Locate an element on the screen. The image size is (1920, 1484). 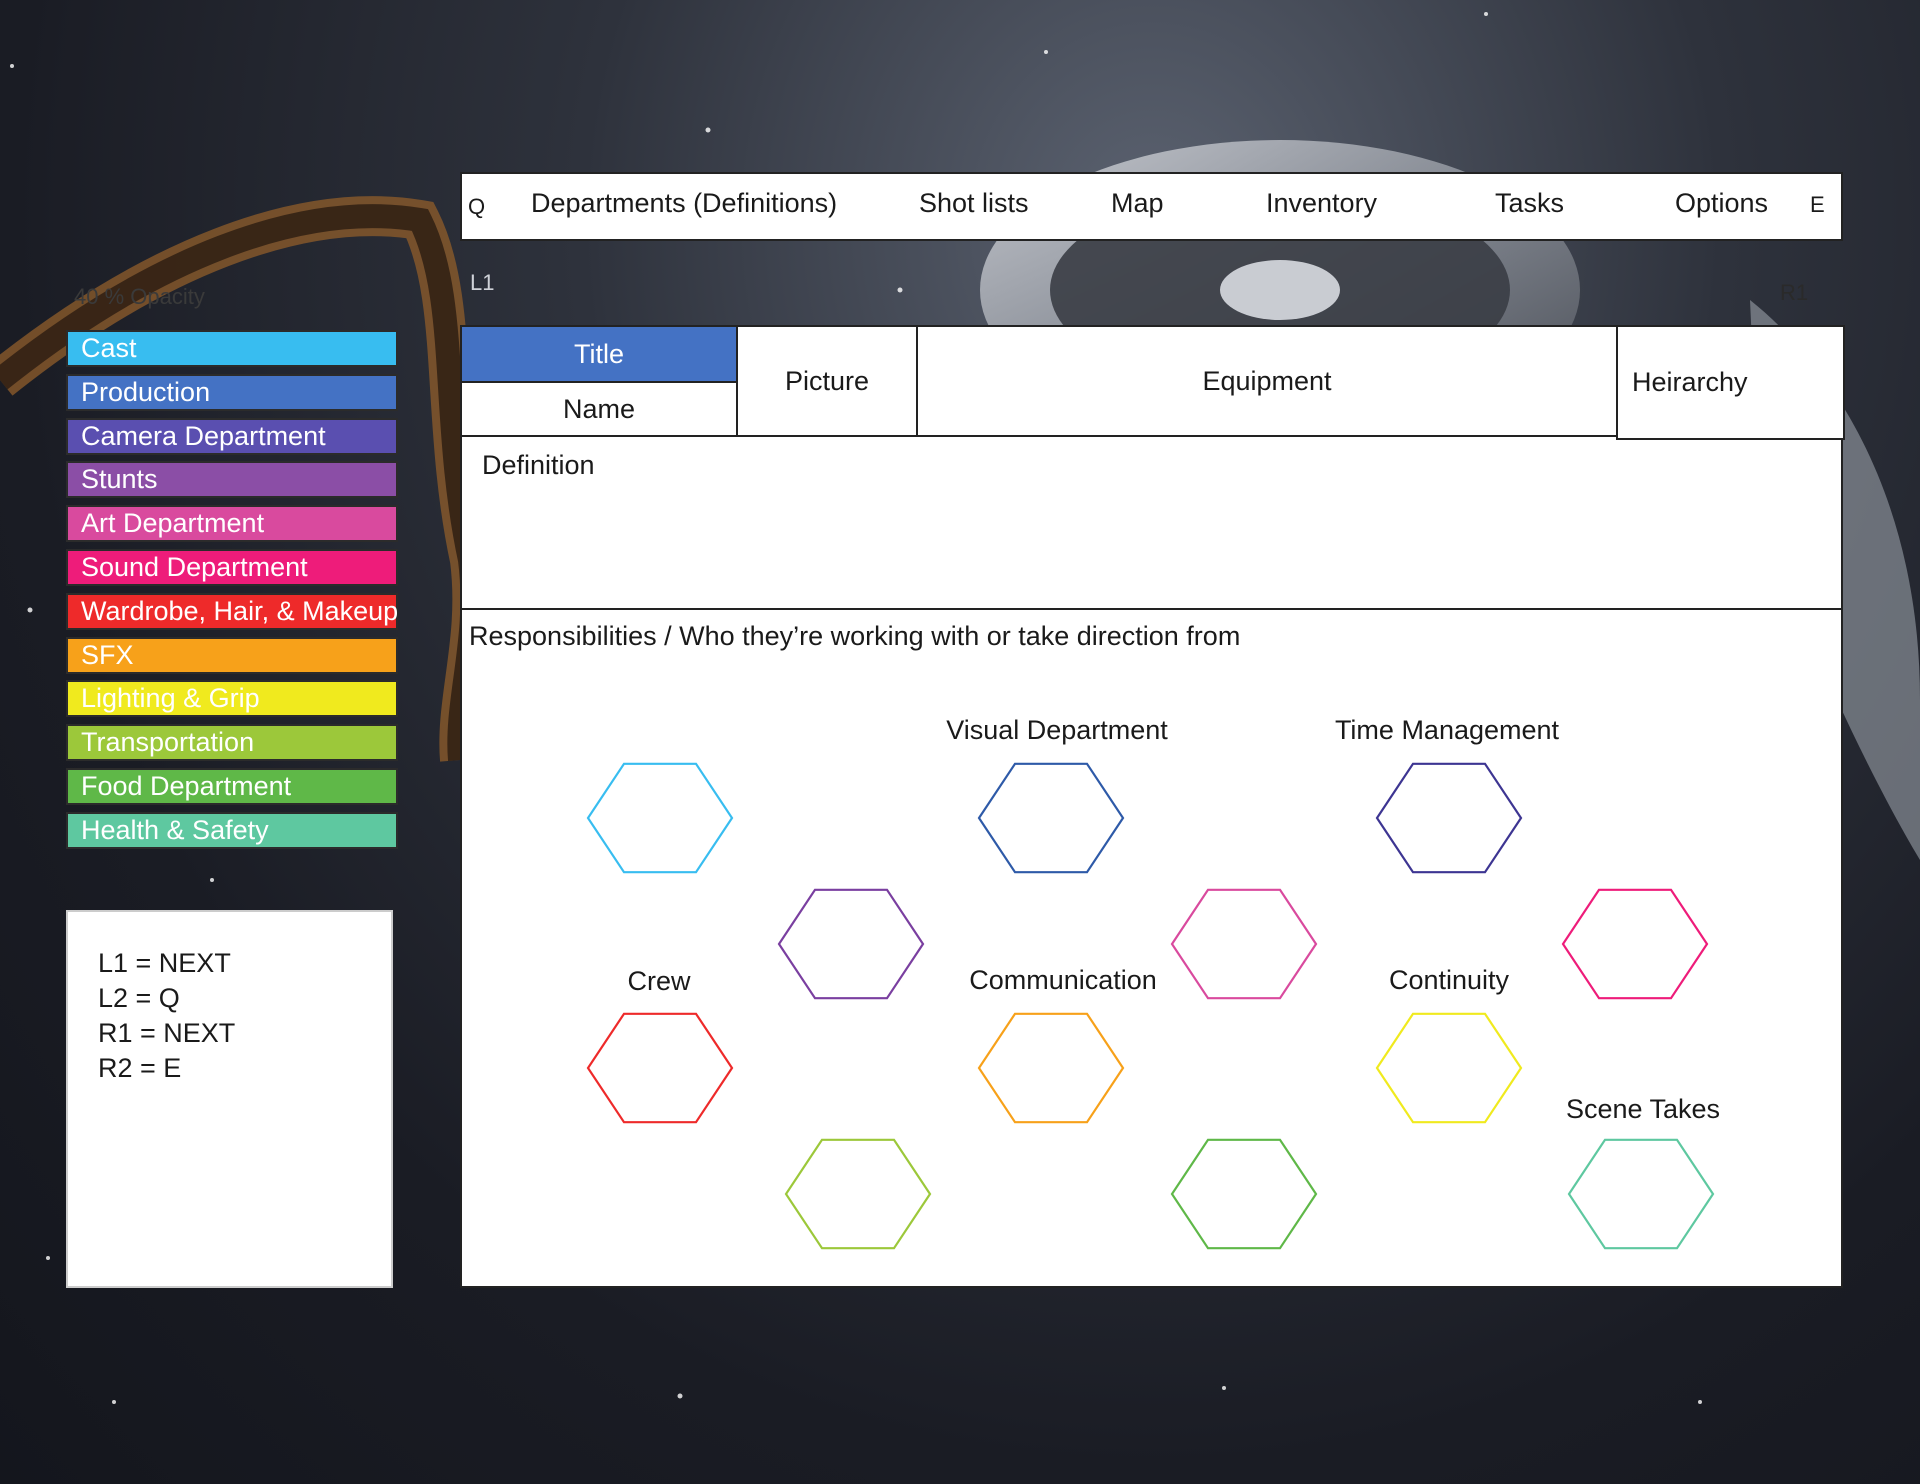
tab-shot-lists: Shot lists is located at coordinates (974, 203).